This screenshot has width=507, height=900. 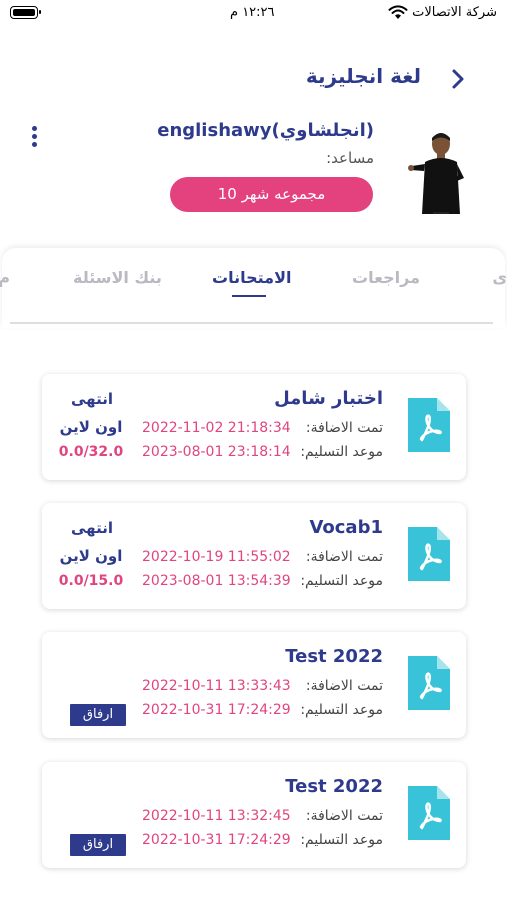 I want to click on assistant-label: مساعد:, so click(x=350, y=158).